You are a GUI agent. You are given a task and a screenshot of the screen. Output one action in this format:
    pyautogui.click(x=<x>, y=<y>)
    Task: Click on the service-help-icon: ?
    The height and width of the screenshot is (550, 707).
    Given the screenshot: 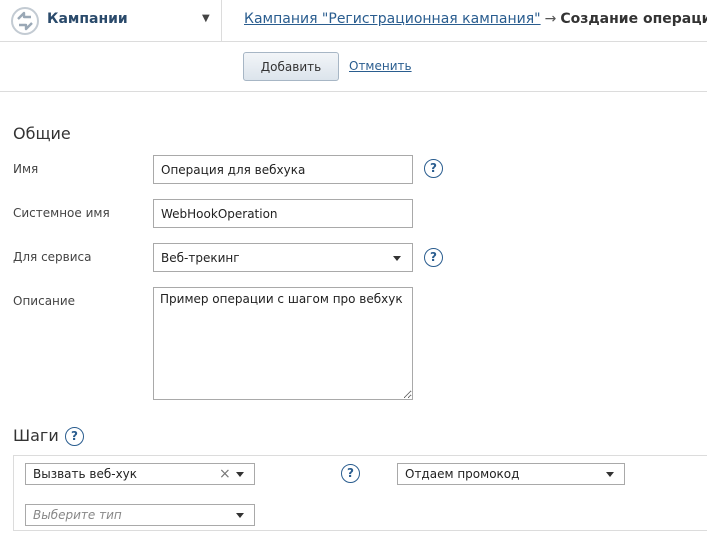 What is the action you would take?
    pyautogui.click(x=433, y=257)
    